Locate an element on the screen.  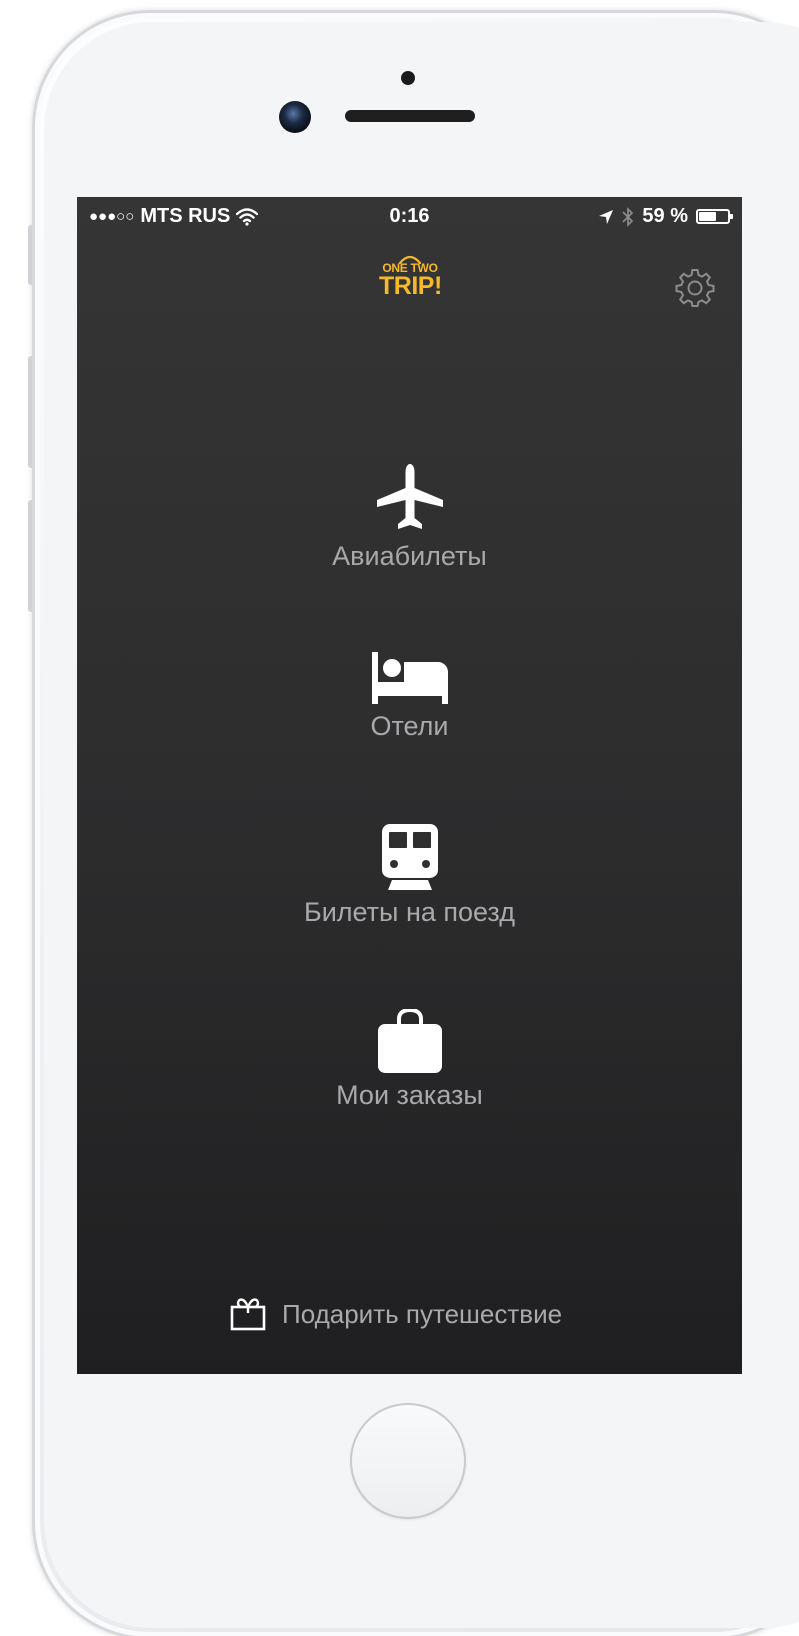
airplane-icon is located at coordinates (409, 496).